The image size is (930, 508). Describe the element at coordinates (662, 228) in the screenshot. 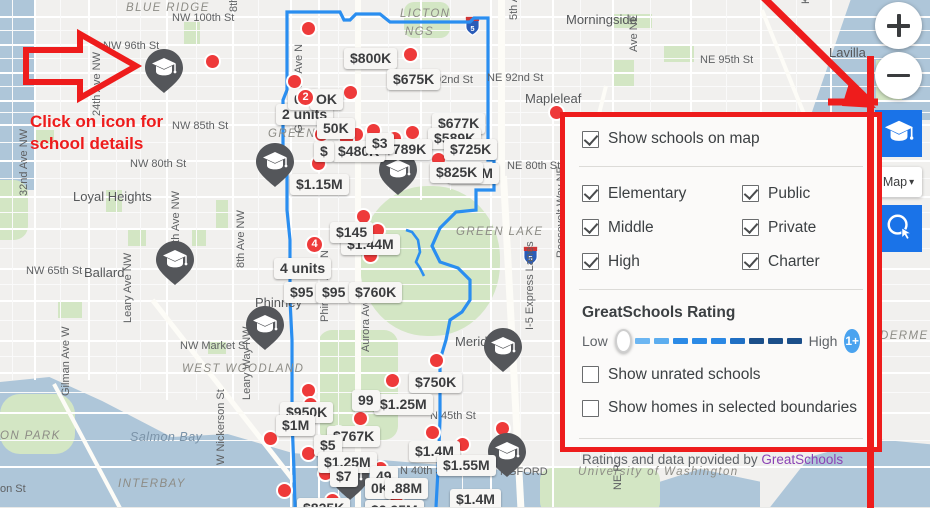

I see `school-filter-middle: Middle` at that location.